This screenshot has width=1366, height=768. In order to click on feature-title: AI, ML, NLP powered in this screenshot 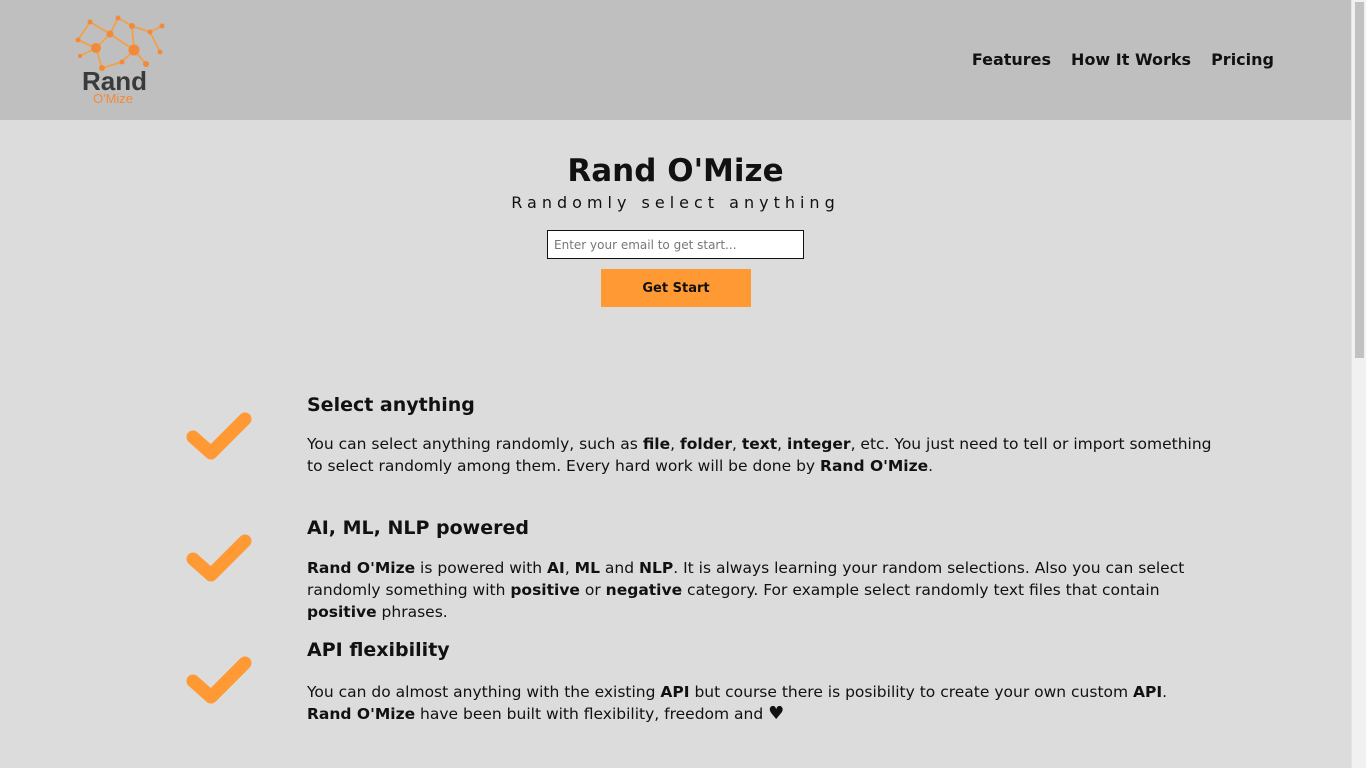, I will do `click(418, 528)`.